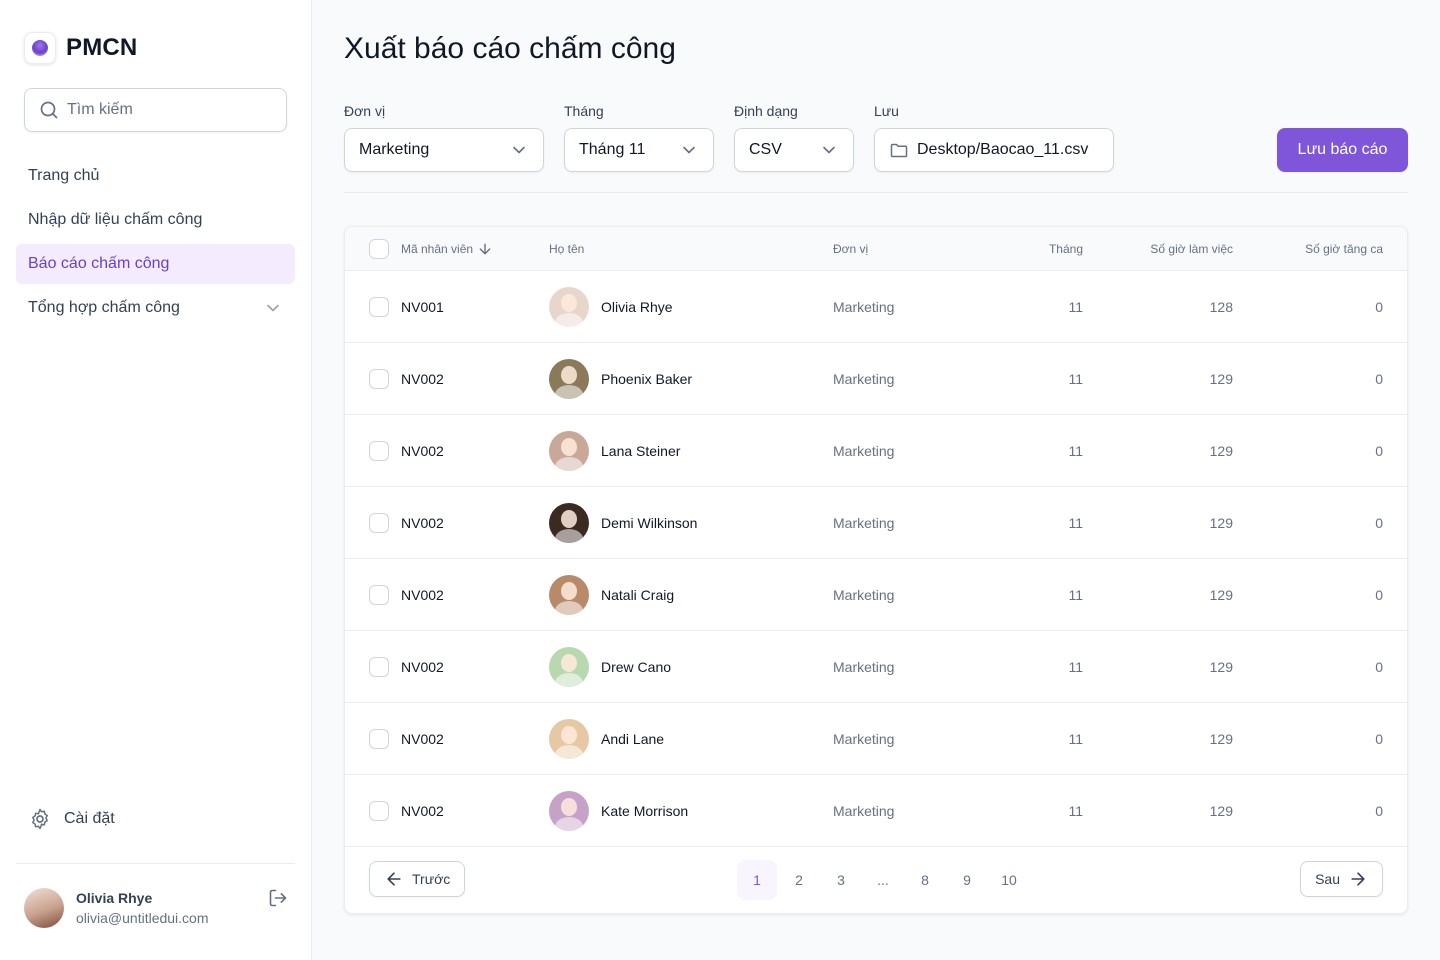 This screenshot has height=960, width=1440. I want to click on brand: PMCN, so click(80, 48).